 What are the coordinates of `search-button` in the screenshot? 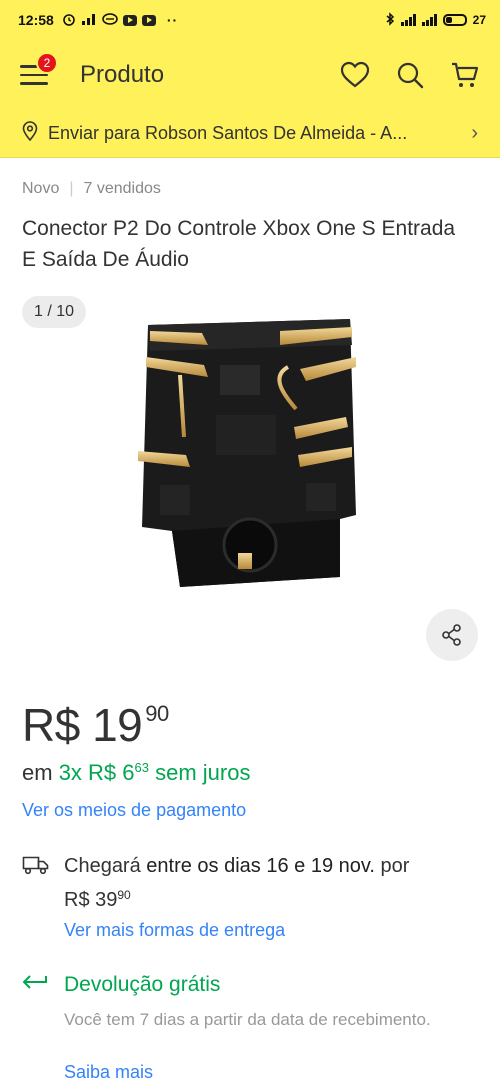 It's located at (410, 75).